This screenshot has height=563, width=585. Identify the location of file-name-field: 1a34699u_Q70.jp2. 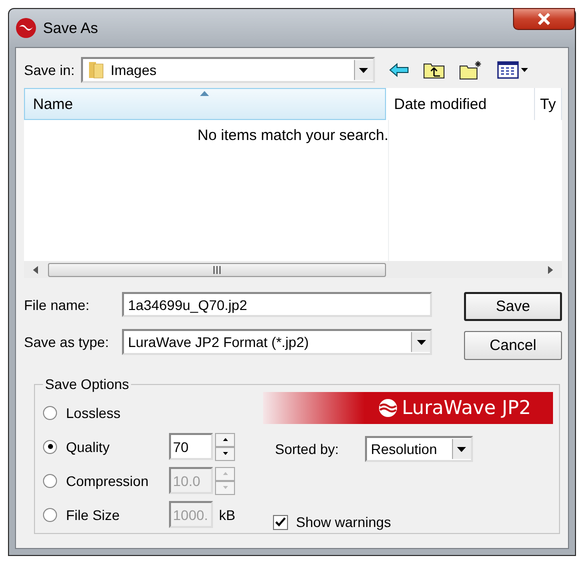
(277, 304).